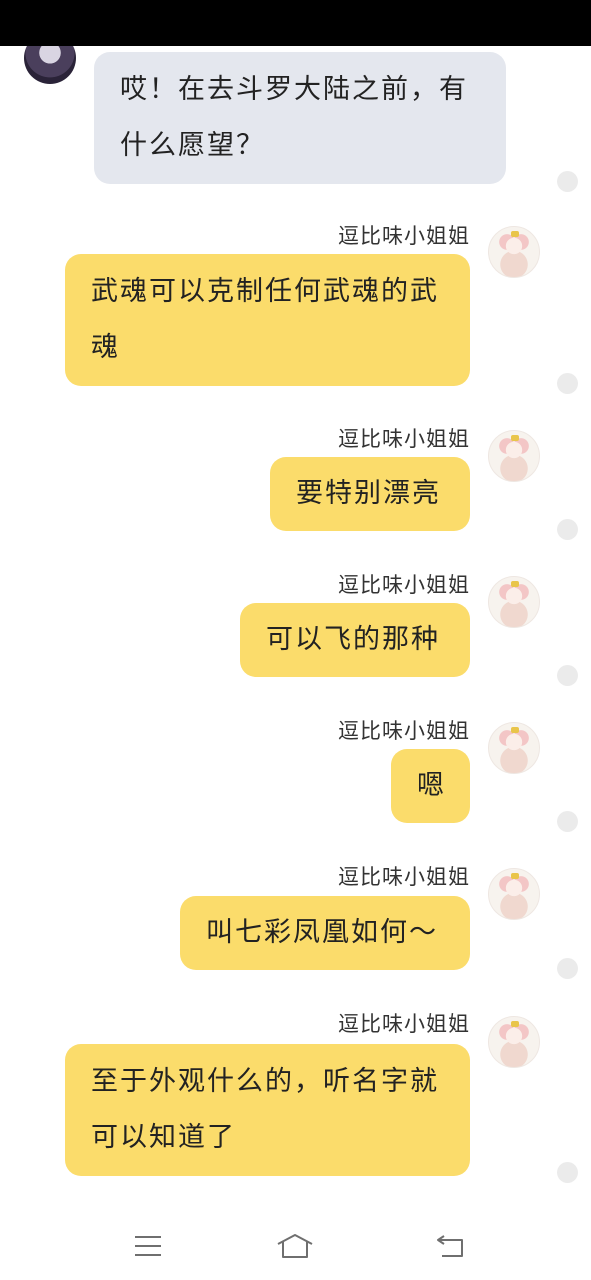 Image resolution: width=591 pixels, height=1280 pixels. I want to click on home-button, so click(295, 1246).